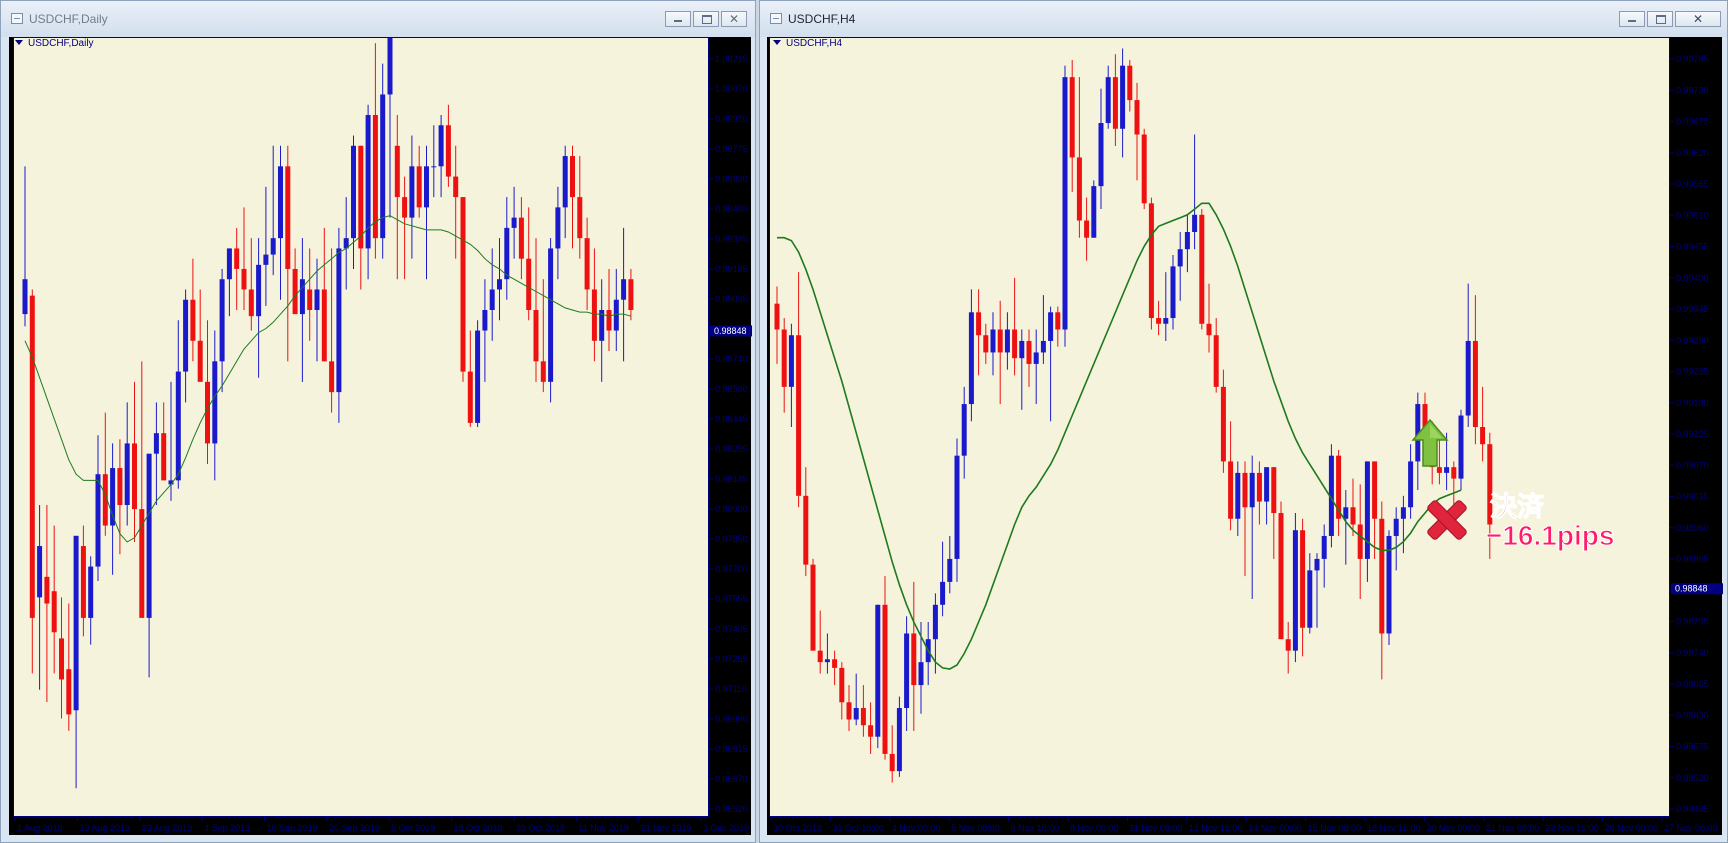 The image size is (1728, 843). I want to click on price-tick-label: 0.96520, so click(731, 809).